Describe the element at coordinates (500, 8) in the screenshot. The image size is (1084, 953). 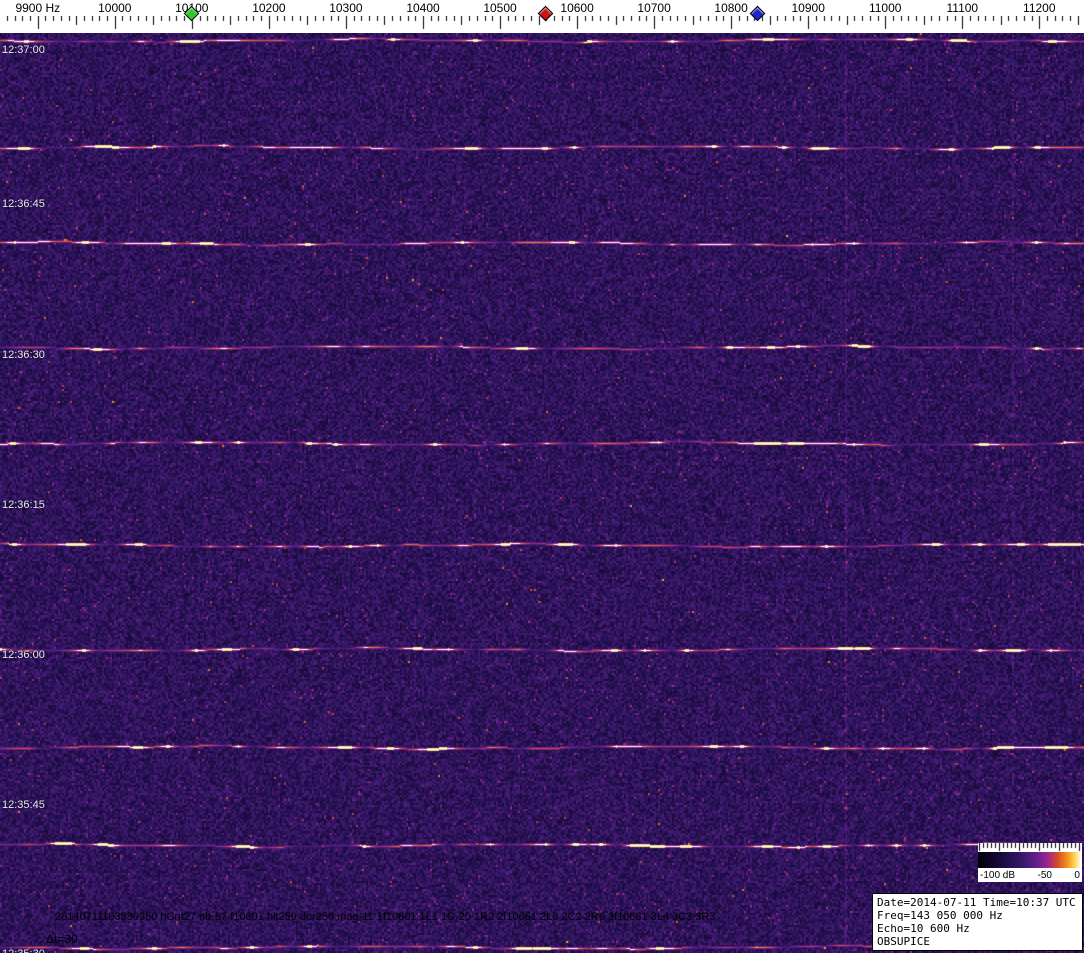
I see `freq-tick-label: 10500` at that location.